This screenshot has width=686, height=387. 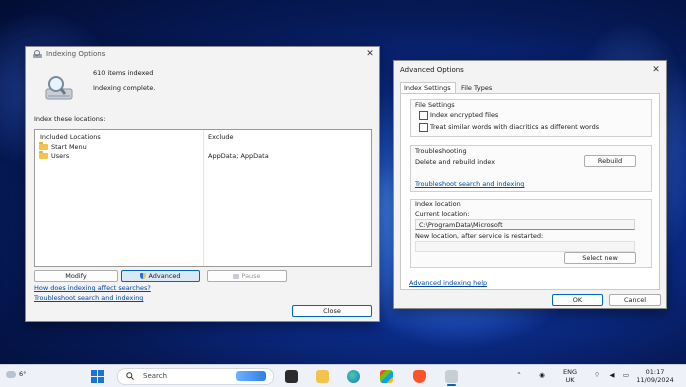 I want to click on select-new-button: Select new, so click(x=600, y=258).